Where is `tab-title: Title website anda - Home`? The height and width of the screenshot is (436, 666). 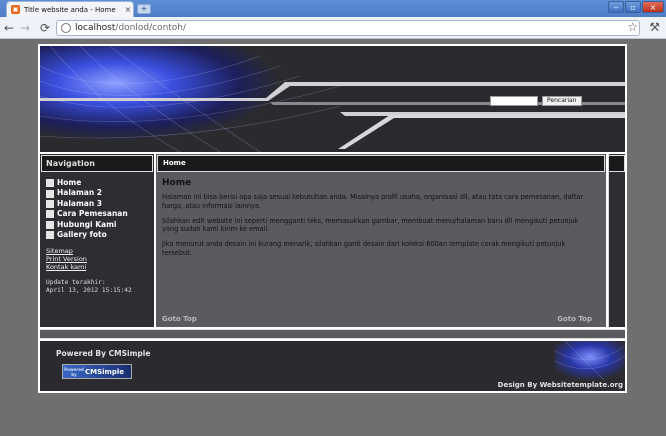 tab-title: Title website anda - Home is located at coordinates (70, 9).